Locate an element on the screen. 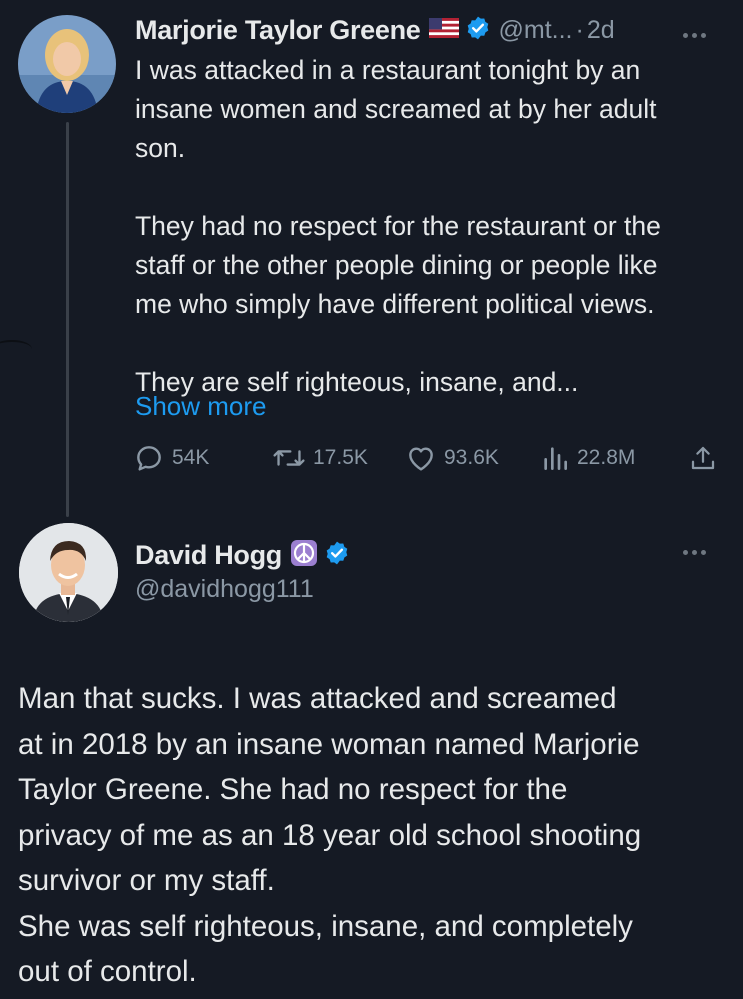 The width and height of the screenshot is (743, 999). reply-count: 54K is located at coordinates (191, 457).